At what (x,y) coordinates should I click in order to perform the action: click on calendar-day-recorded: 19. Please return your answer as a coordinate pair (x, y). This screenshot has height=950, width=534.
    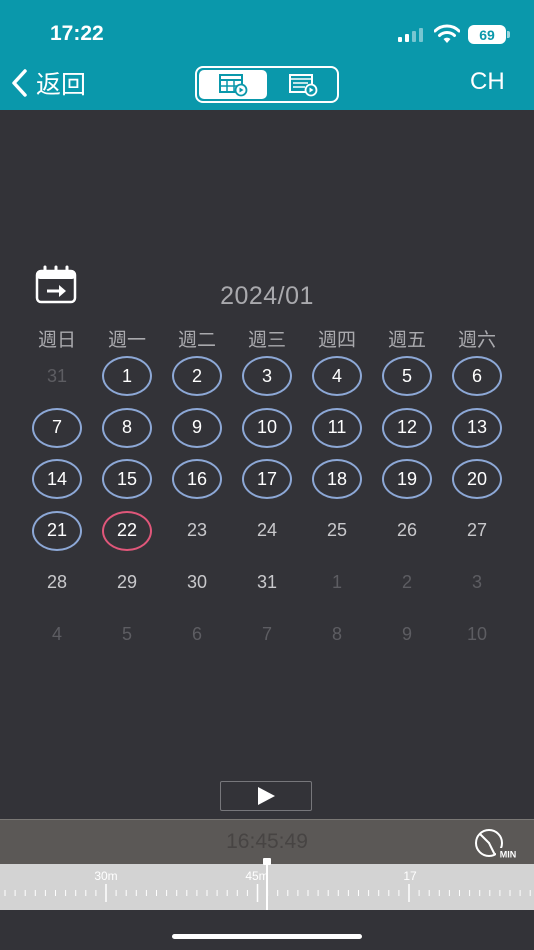
    Looking at the image, I should click on (407, 479).